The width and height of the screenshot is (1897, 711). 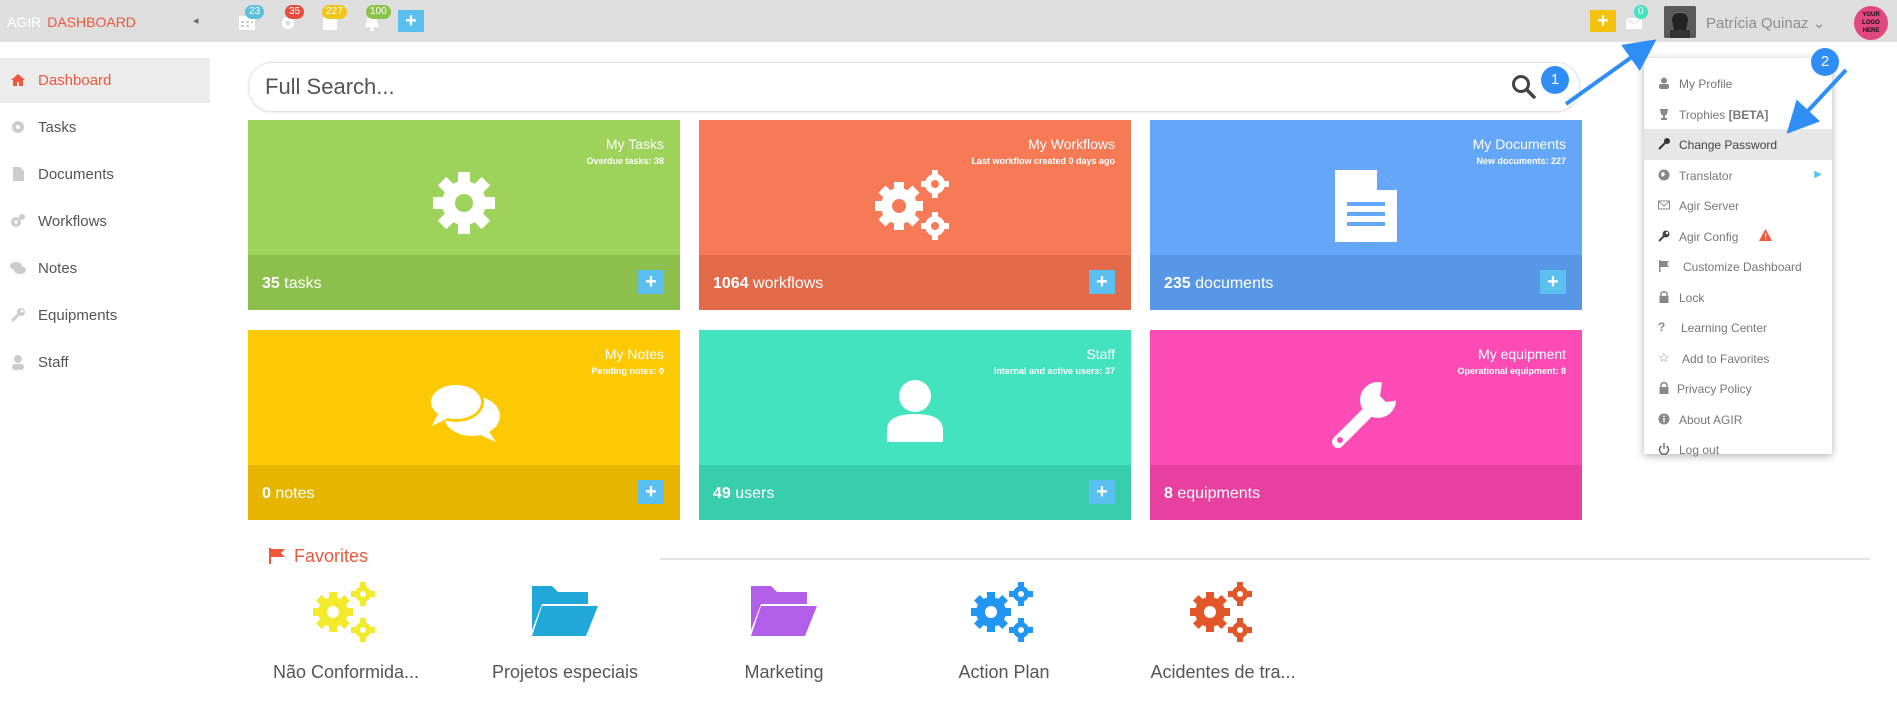 I want to click on favorite-item: Action Plan, so click(x=1004, y=631).